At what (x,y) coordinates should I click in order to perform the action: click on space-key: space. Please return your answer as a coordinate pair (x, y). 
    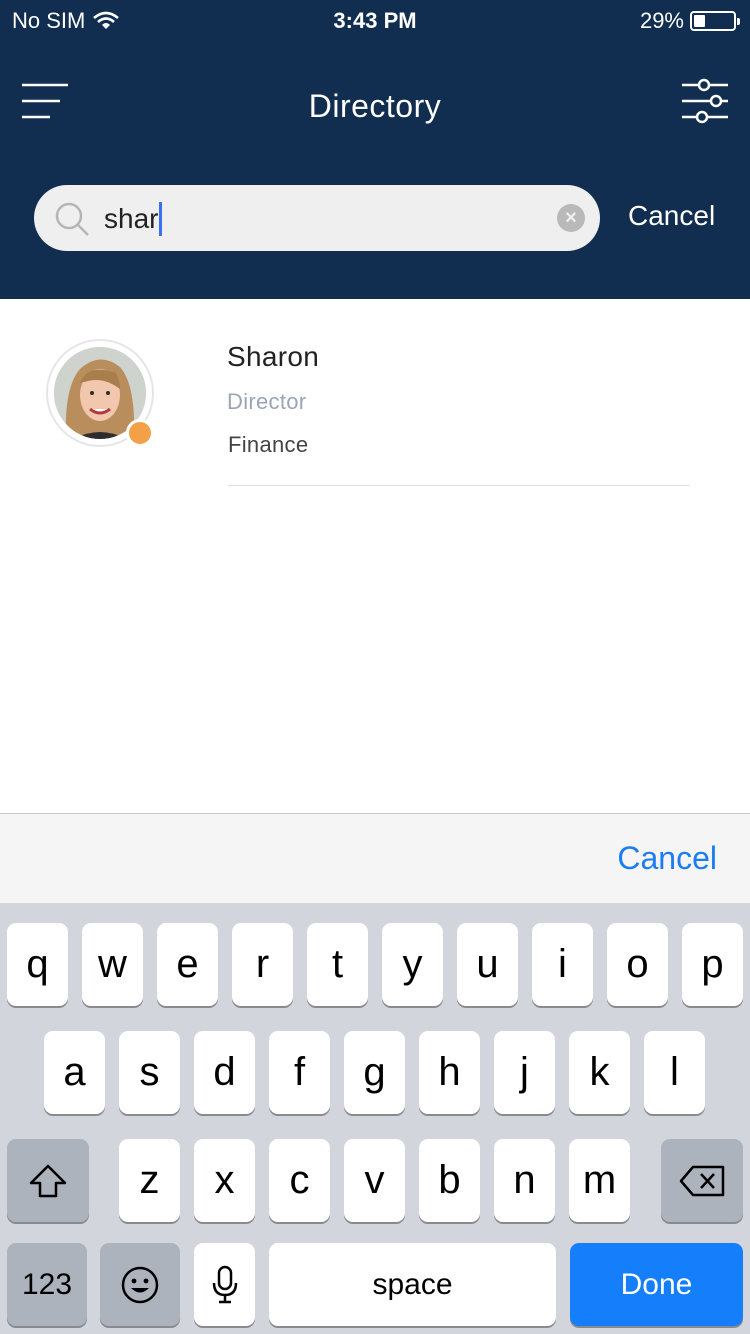
    Looking at the image, I should click on (412, 1284).